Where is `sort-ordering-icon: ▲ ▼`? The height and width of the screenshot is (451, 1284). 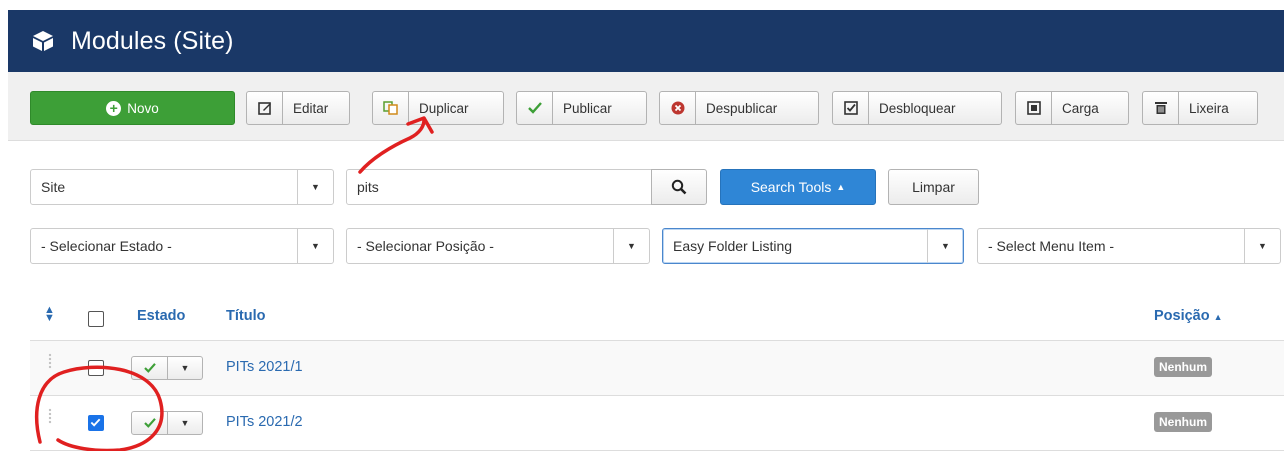
sort-ordering-icon: ▲ ▼ is located at coordinates (49, 314).